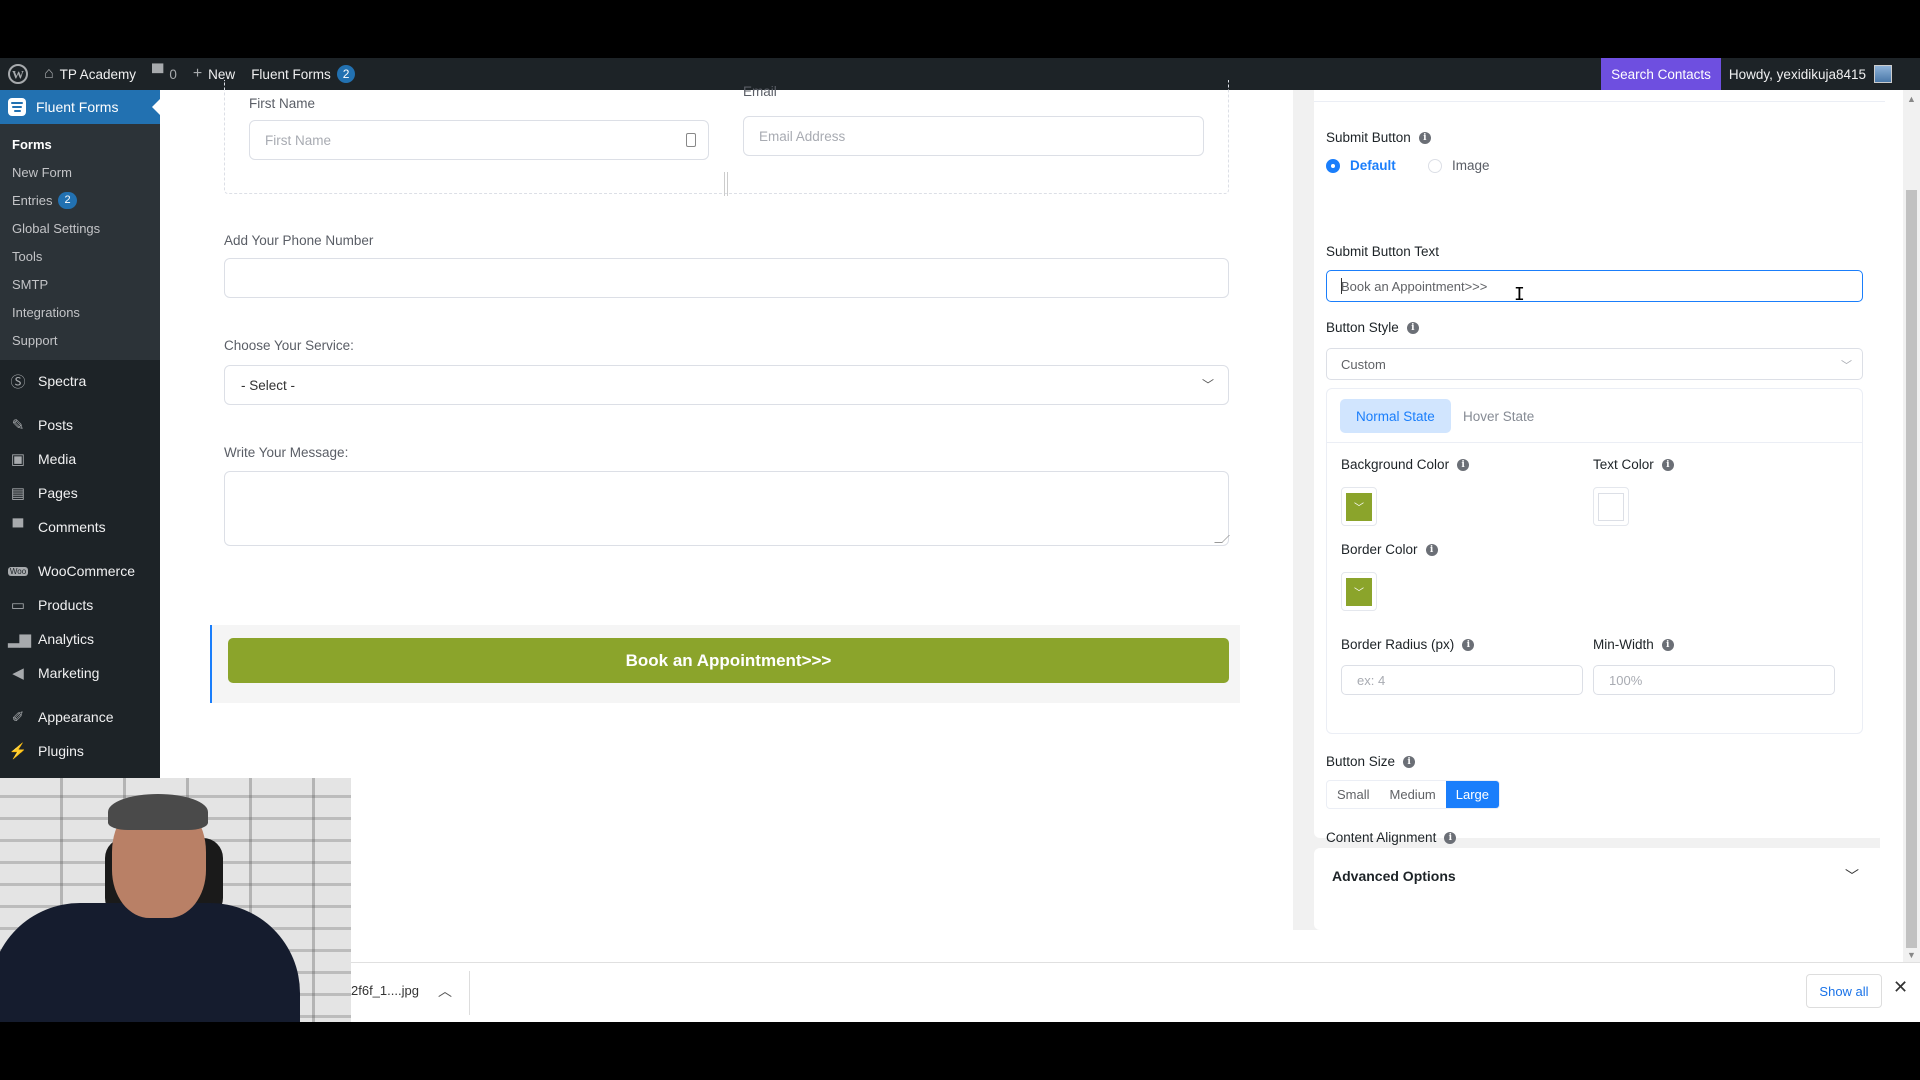  I want to click on phone-input, so click(726, 278).